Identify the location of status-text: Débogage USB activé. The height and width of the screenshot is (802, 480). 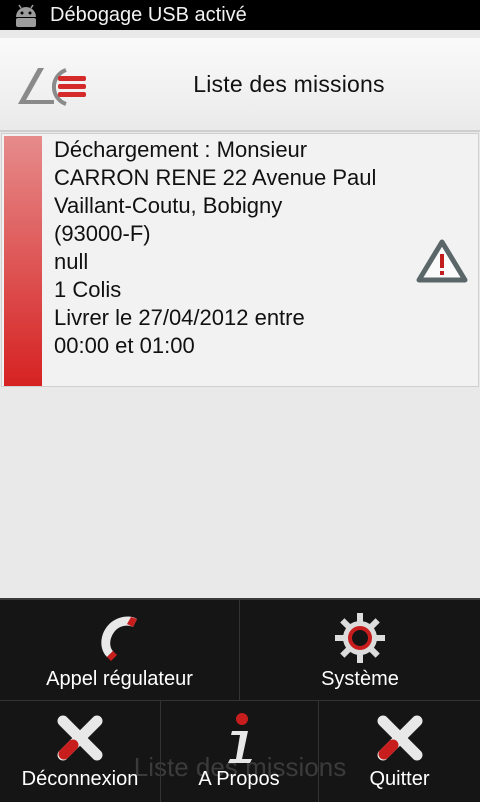
(148, 14).